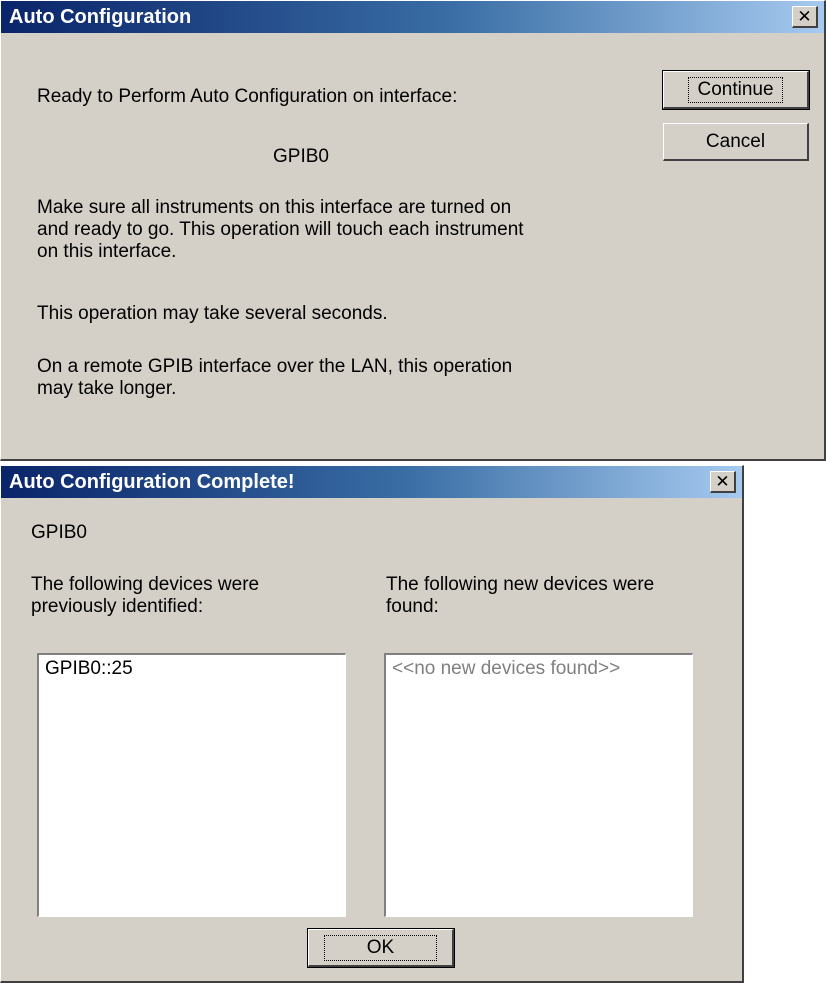 This screenshot has width=826, height=983. I want to click on title-bar: Auto Configuration, so click(412, 17).